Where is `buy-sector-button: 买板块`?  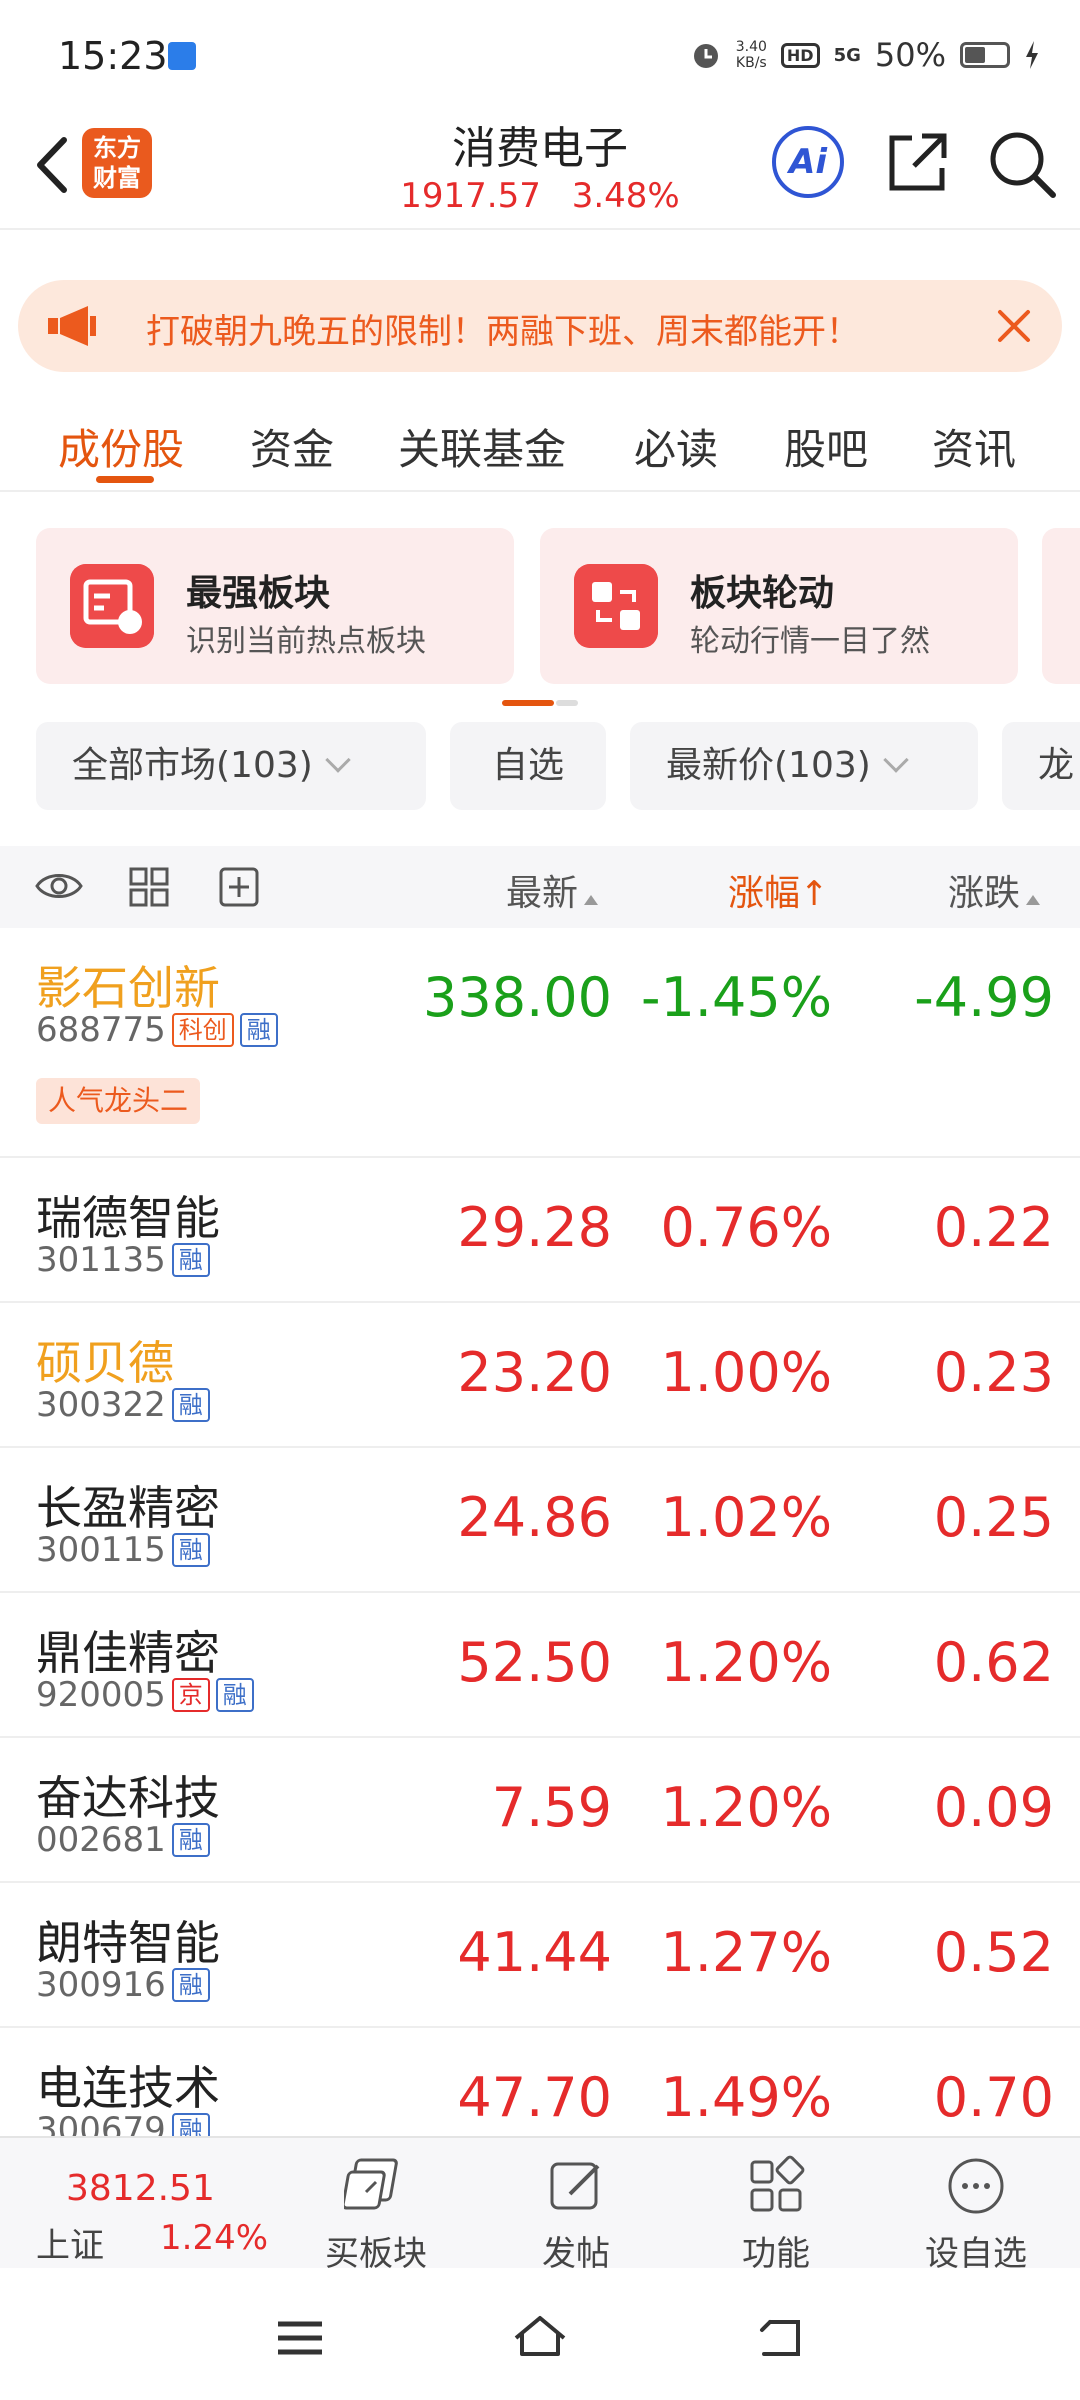 buy-sector-button: 买板块 is located at coordinates (376, 2214).